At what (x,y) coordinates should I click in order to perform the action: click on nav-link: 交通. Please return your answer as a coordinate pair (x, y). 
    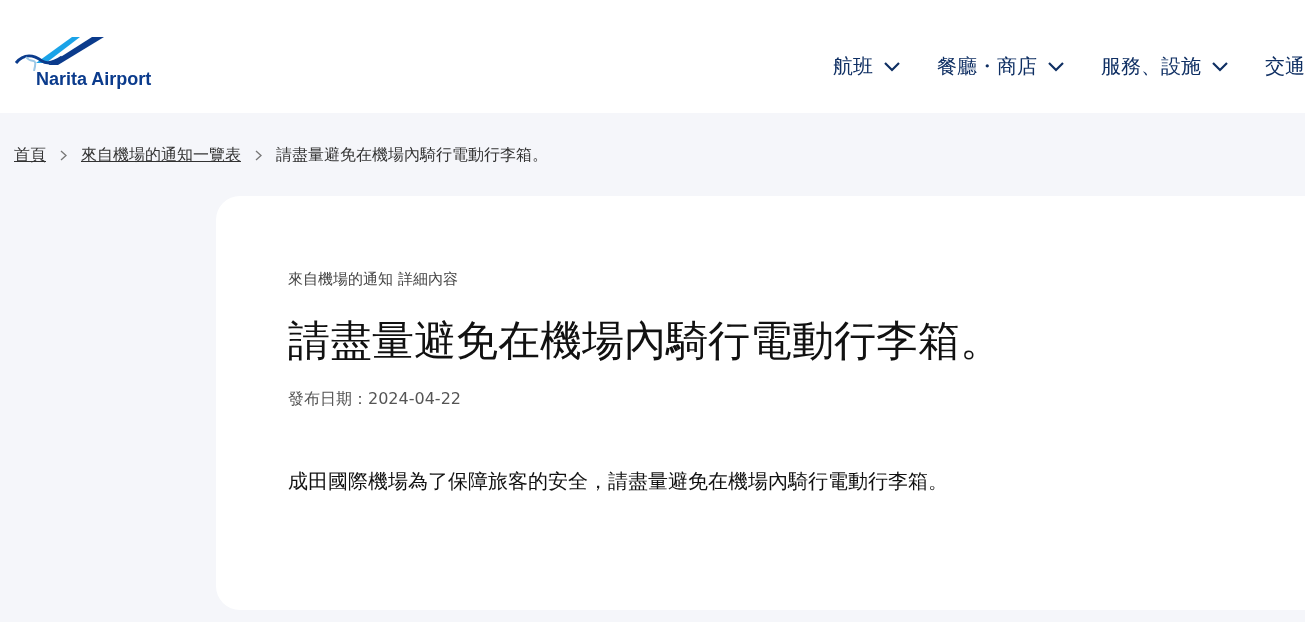
    Looking at the image, I should click on (1285, 66).